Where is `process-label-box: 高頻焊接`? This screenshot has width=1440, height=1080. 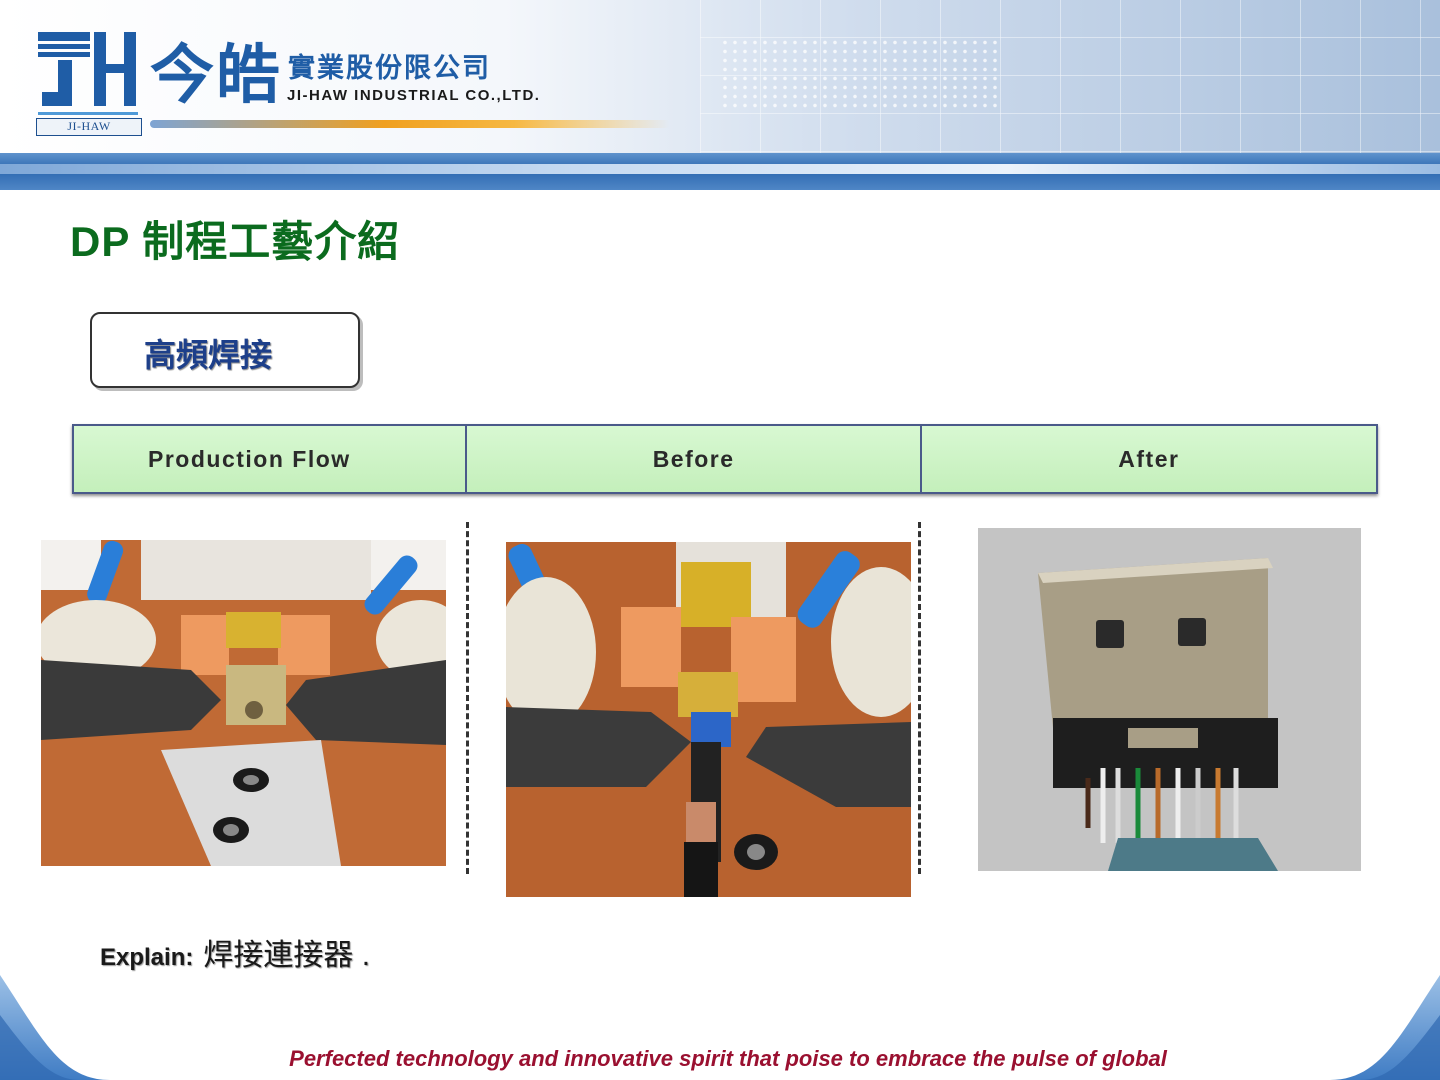
process-label-box: 高頻焊接 is located at coordinates (225, 350).